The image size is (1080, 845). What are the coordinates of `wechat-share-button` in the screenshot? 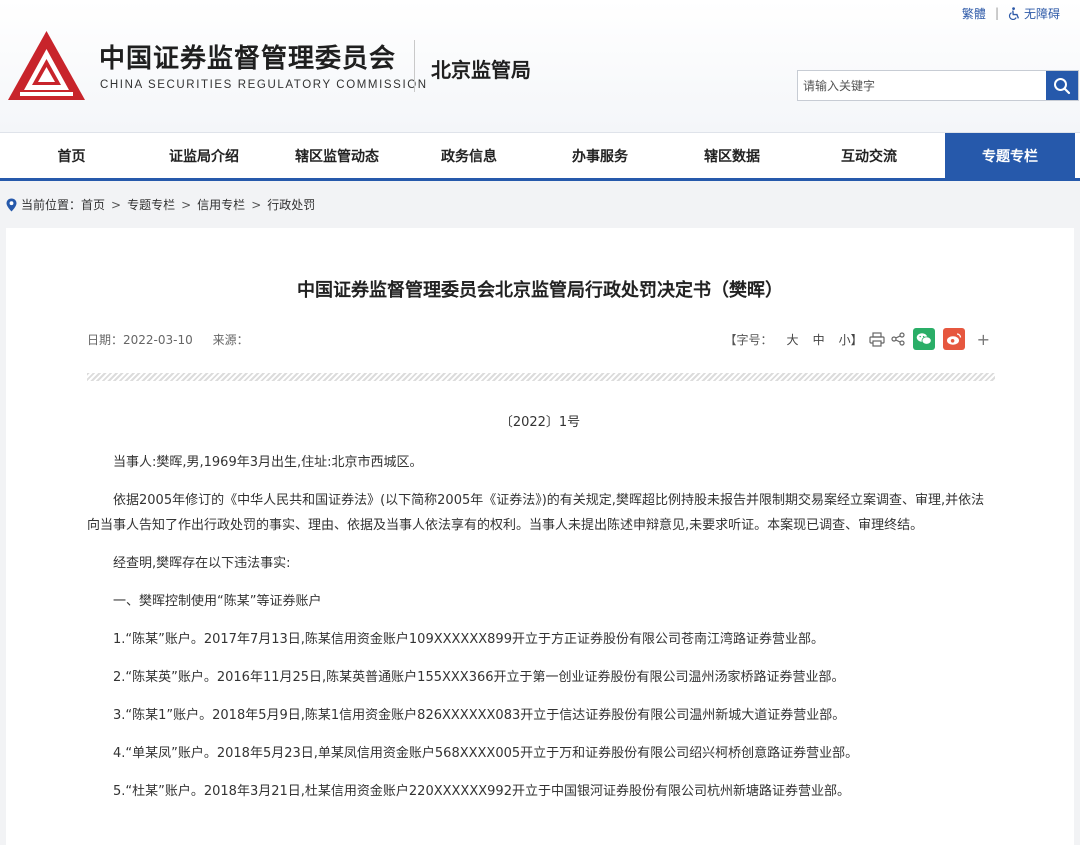 It's located at (923, 339).